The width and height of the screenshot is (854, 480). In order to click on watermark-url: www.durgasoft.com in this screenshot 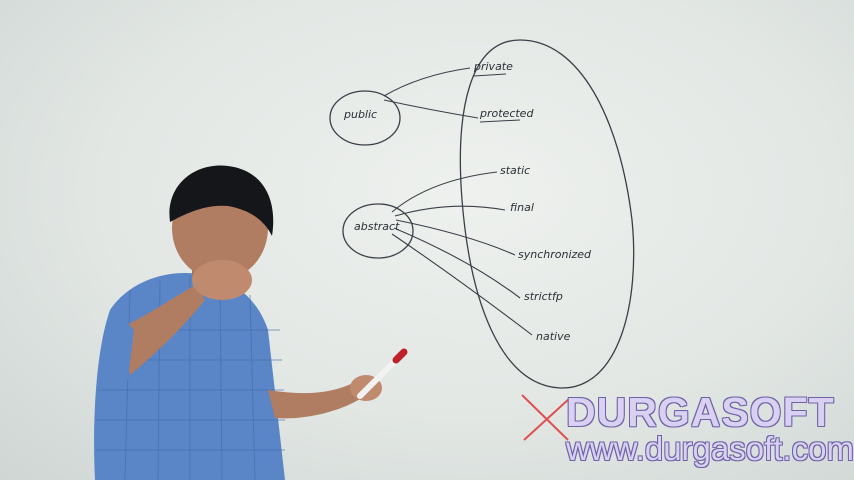, I will do `click(710, 448)`.